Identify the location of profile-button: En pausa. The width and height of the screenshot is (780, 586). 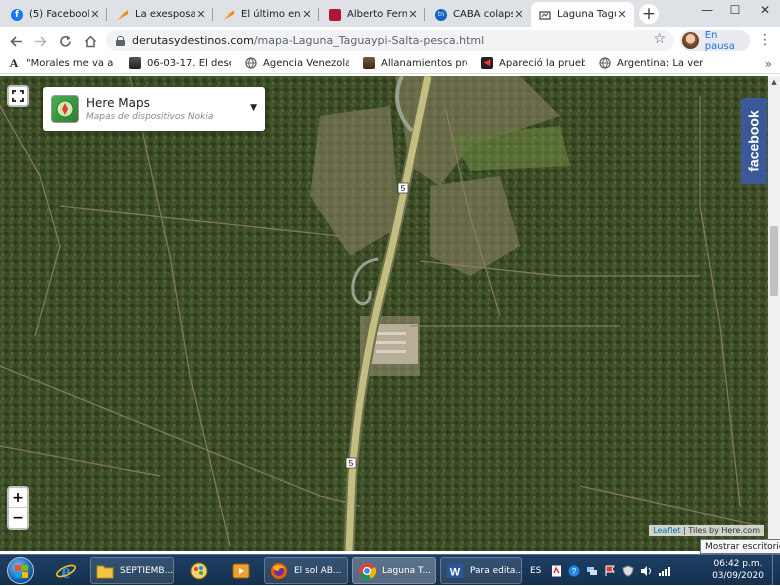
(715, 40).